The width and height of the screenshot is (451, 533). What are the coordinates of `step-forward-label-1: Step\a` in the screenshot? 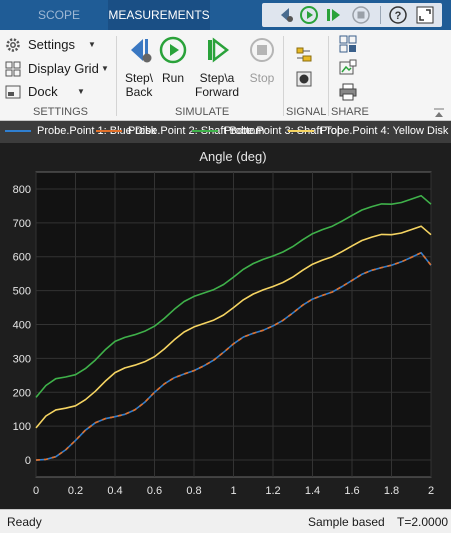 It's located at (217, 78).